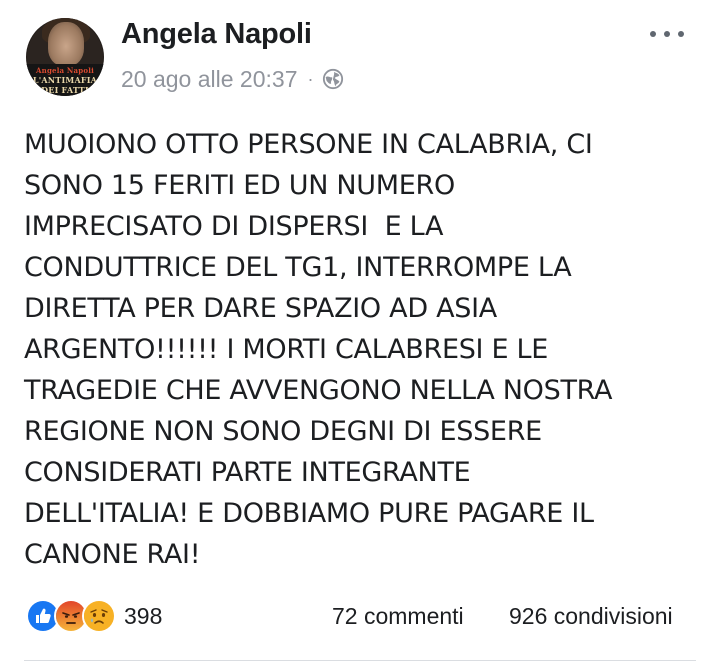  What do you see at coordinates (216, 34) in the screenshot?
I see `author-name: Angela Napoli` at bounding box center [216, 34].